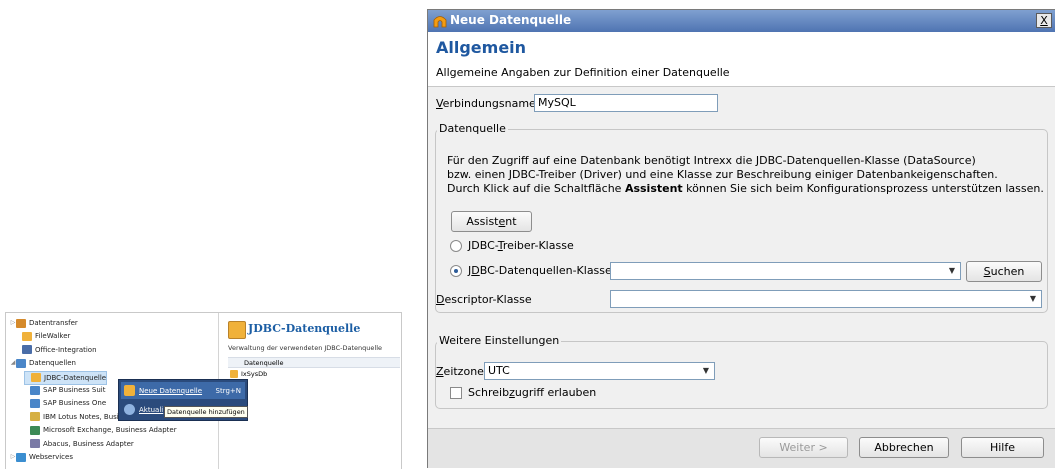 The width and height of the screenshot is (1055, 469). I want to click on dialog-footer: Weiter > Abbrechen Hilfe, so click(741, 448).